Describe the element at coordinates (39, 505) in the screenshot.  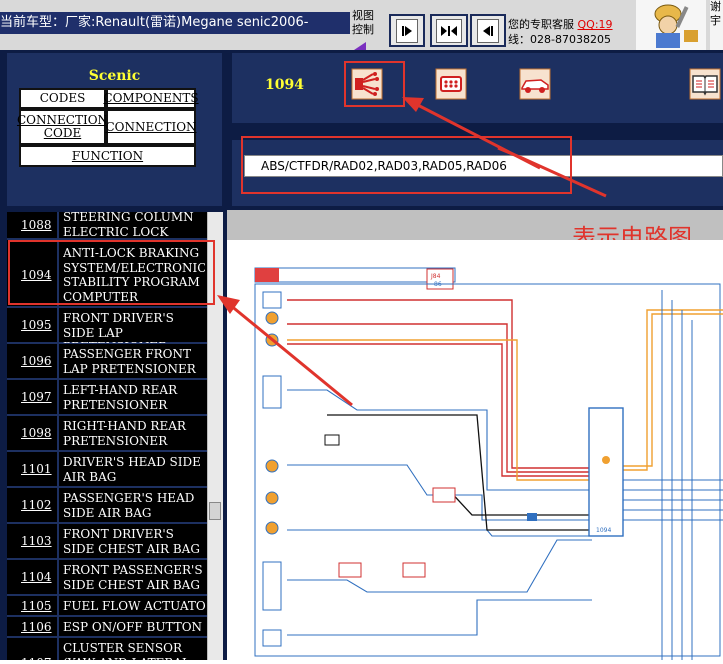
I see `list-item-code: 1102` at that location.